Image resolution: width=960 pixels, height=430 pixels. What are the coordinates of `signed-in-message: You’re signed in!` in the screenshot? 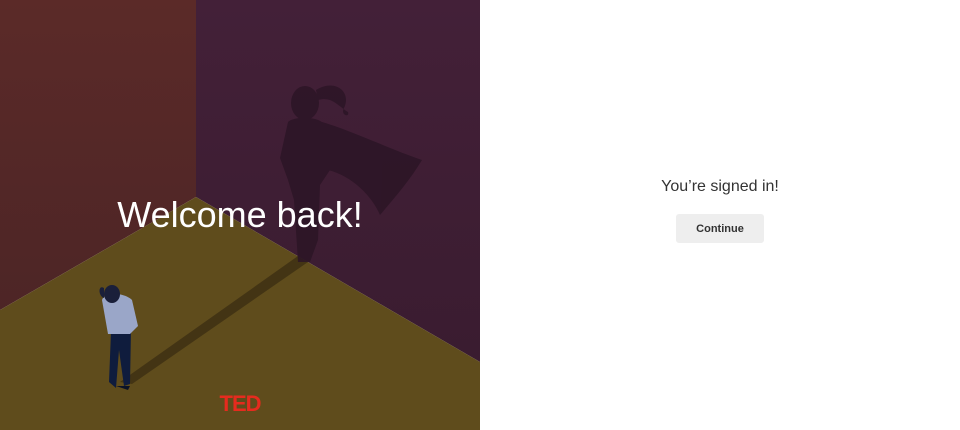 It's located at (720, 186).